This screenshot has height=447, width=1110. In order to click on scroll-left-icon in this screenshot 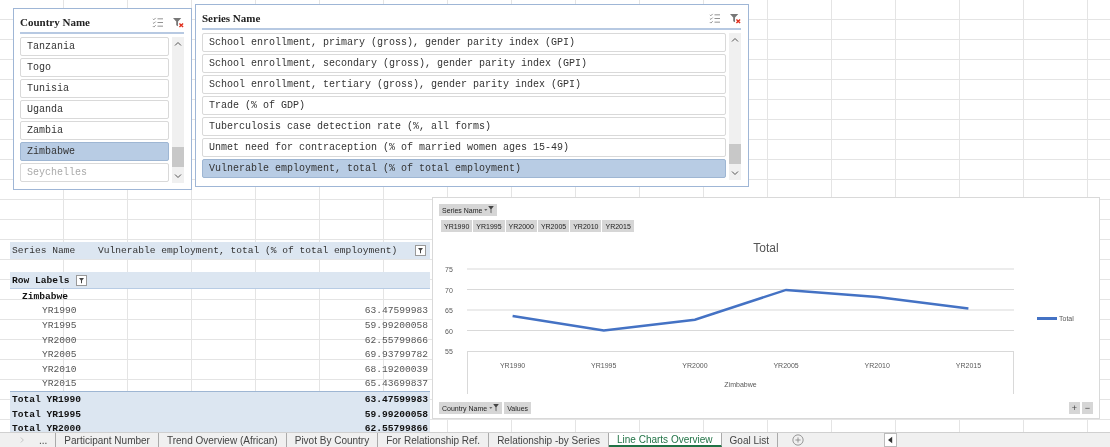, I will do `click(891, 440)`.